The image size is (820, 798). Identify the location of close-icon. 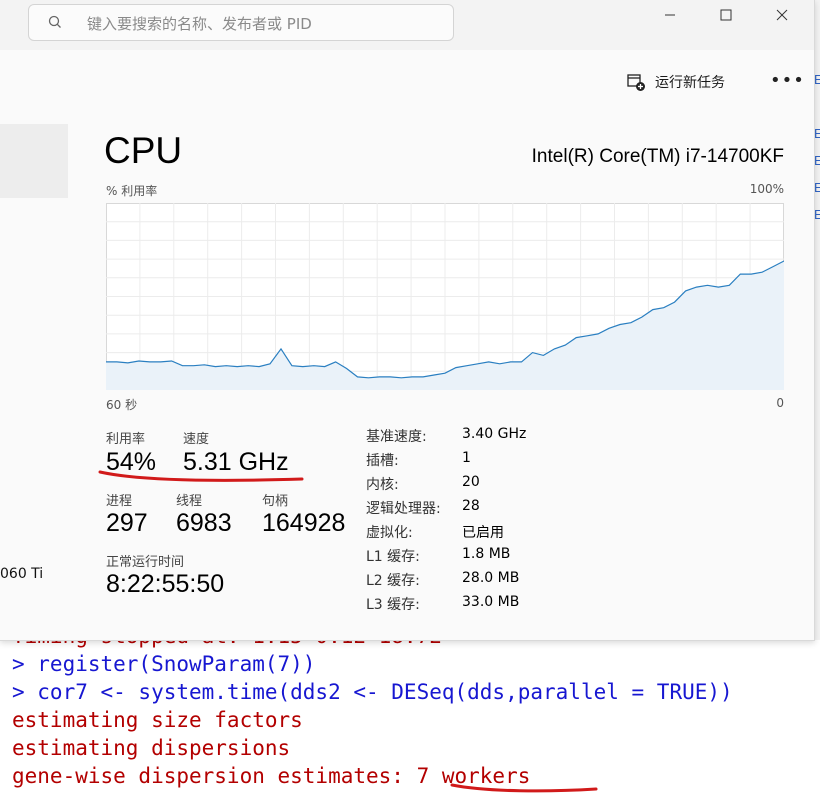
(782, 15).